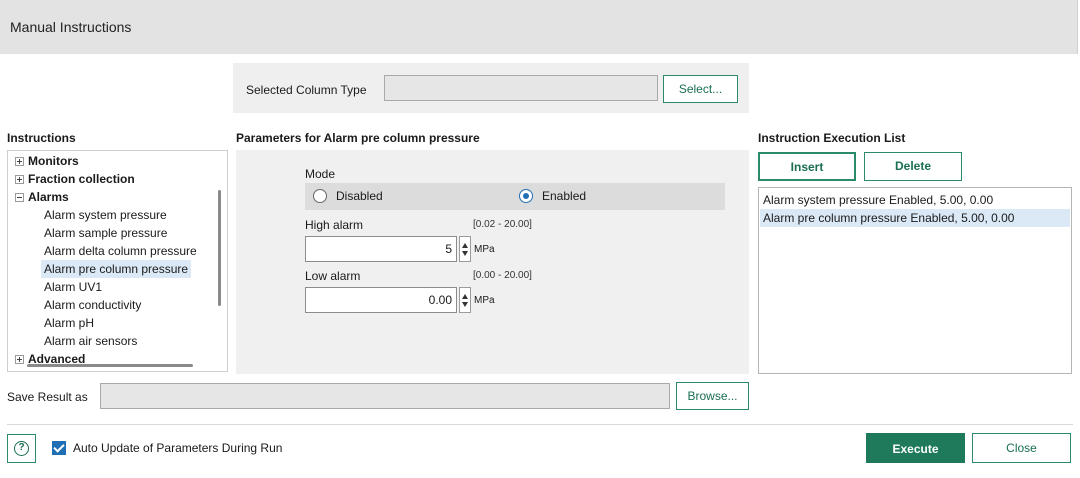 The width and height of the screenshot is (1080, 478). What do you see at coordinates (120, 251) in the screenshot?
I see `tree-item-label: Alarm delta column pressure` at bounding box center [120, 251].